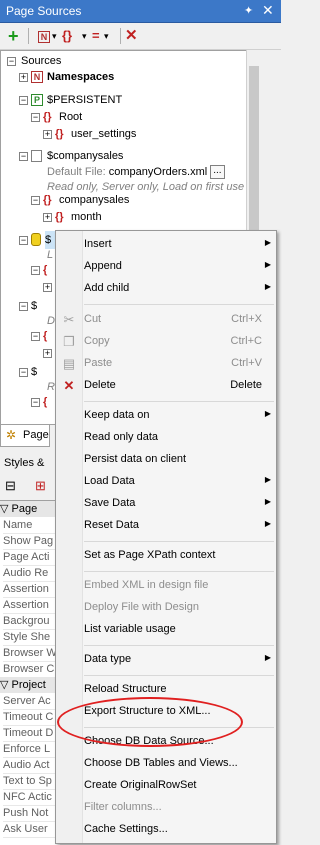 Image resolution: width=320 pixels, height=845 pixels. What do you see at coordinates (31, 621) in the screenshot?
I see `property-row: Backgrou` at bounding box center [31, 621].